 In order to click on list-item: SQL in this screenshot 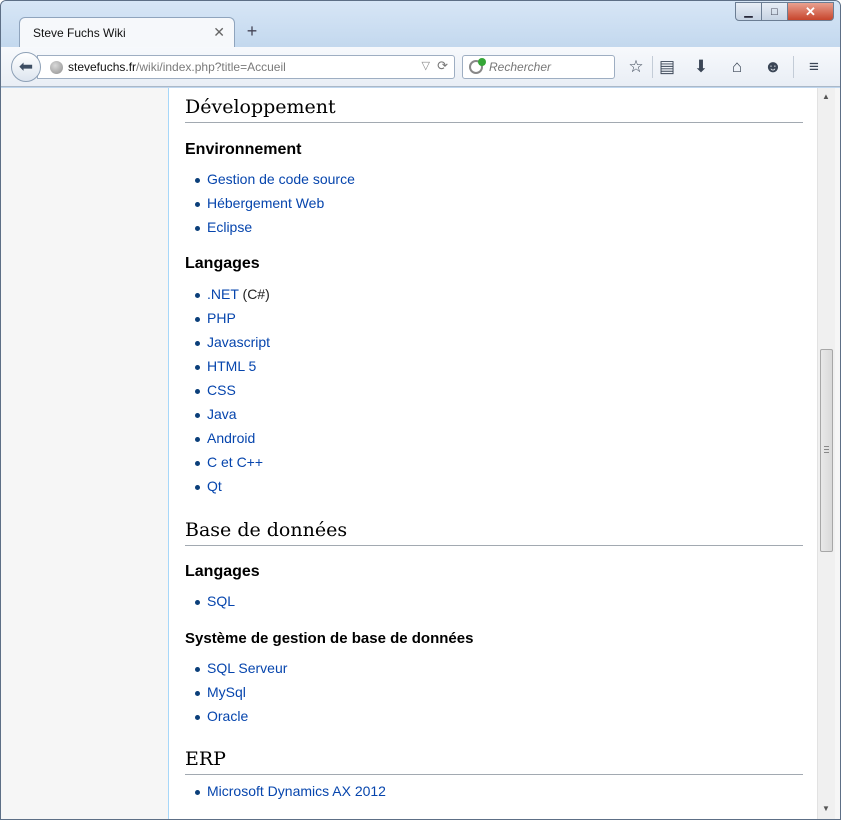, I will do `click(499, 601)`.